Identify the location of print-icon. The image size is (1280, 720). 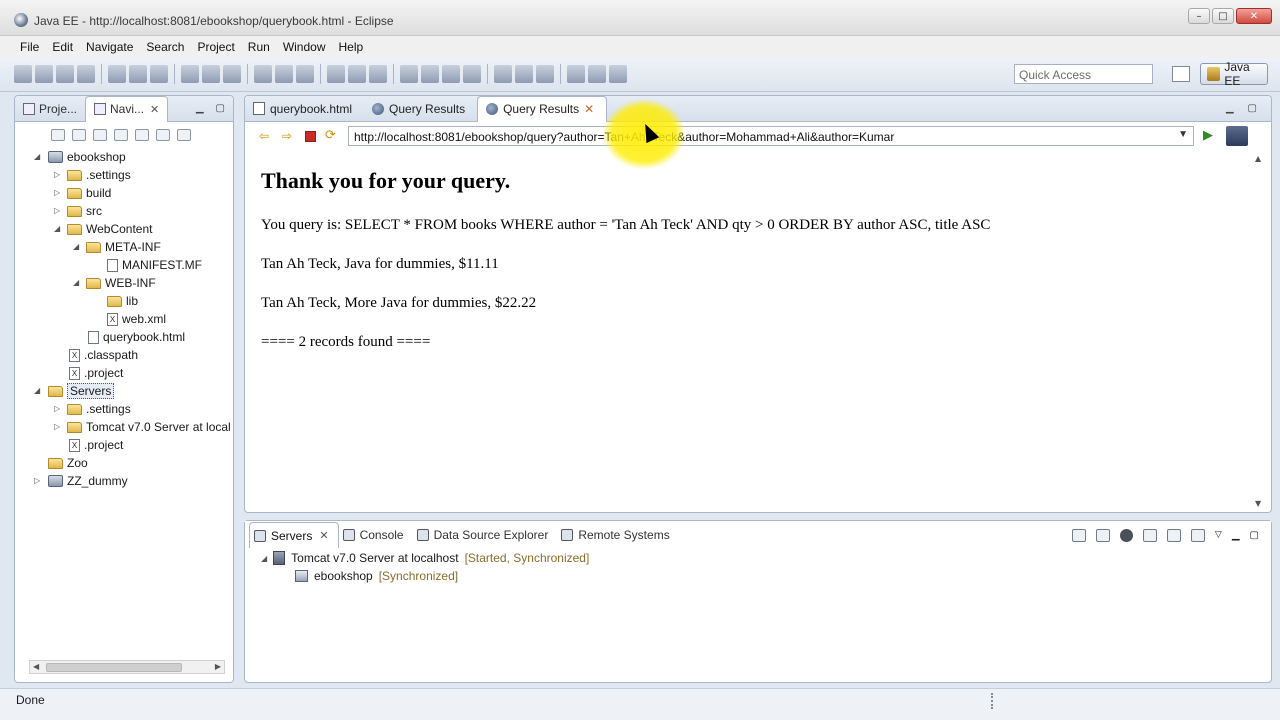
(86, 74).